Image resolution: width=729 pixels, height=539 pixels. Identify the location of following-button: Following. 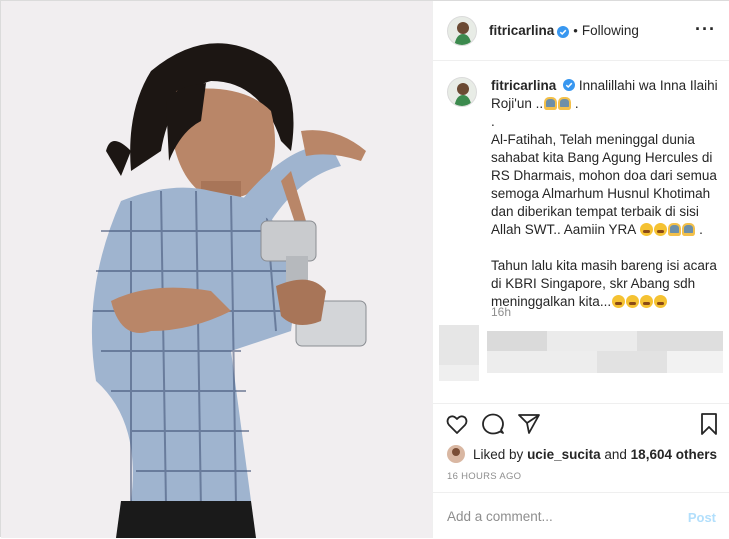
(610, 30).